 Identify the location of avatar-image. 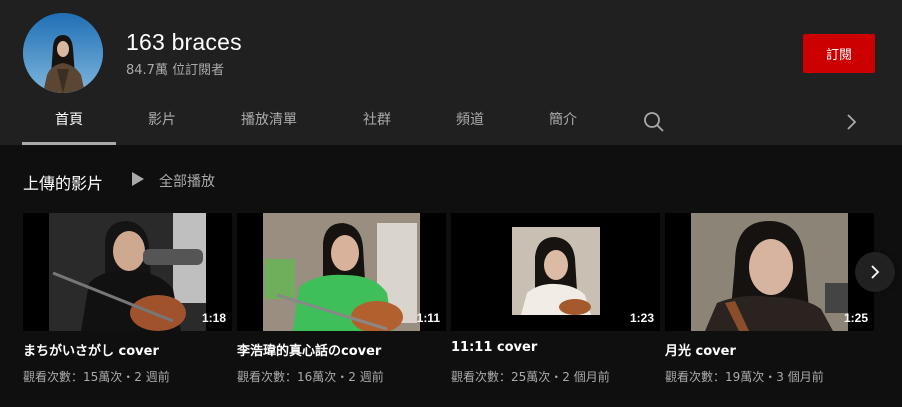
(63, 53).